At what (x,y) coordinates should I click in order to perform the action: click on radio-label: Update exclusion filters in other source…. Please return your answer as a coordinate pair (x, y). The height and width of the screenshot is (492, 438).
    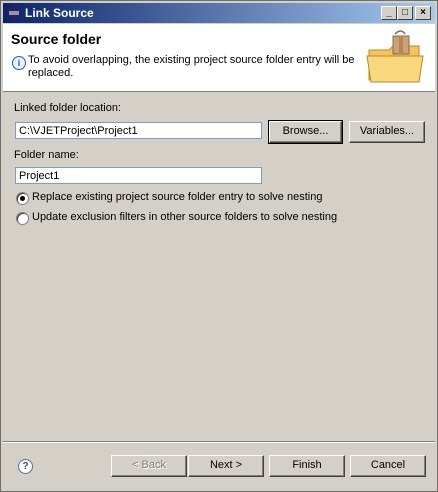
    Looking at the image, I should click on (185, 217).